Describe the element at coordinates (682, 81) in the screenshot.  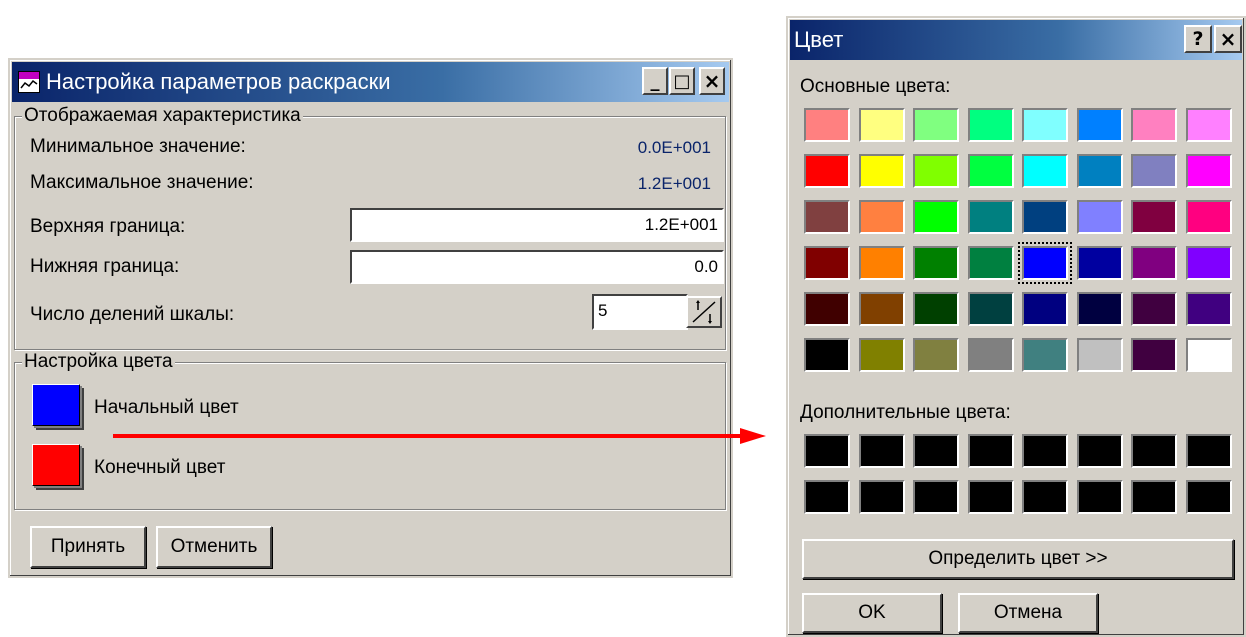
I see `maximize-button: □` at that location.